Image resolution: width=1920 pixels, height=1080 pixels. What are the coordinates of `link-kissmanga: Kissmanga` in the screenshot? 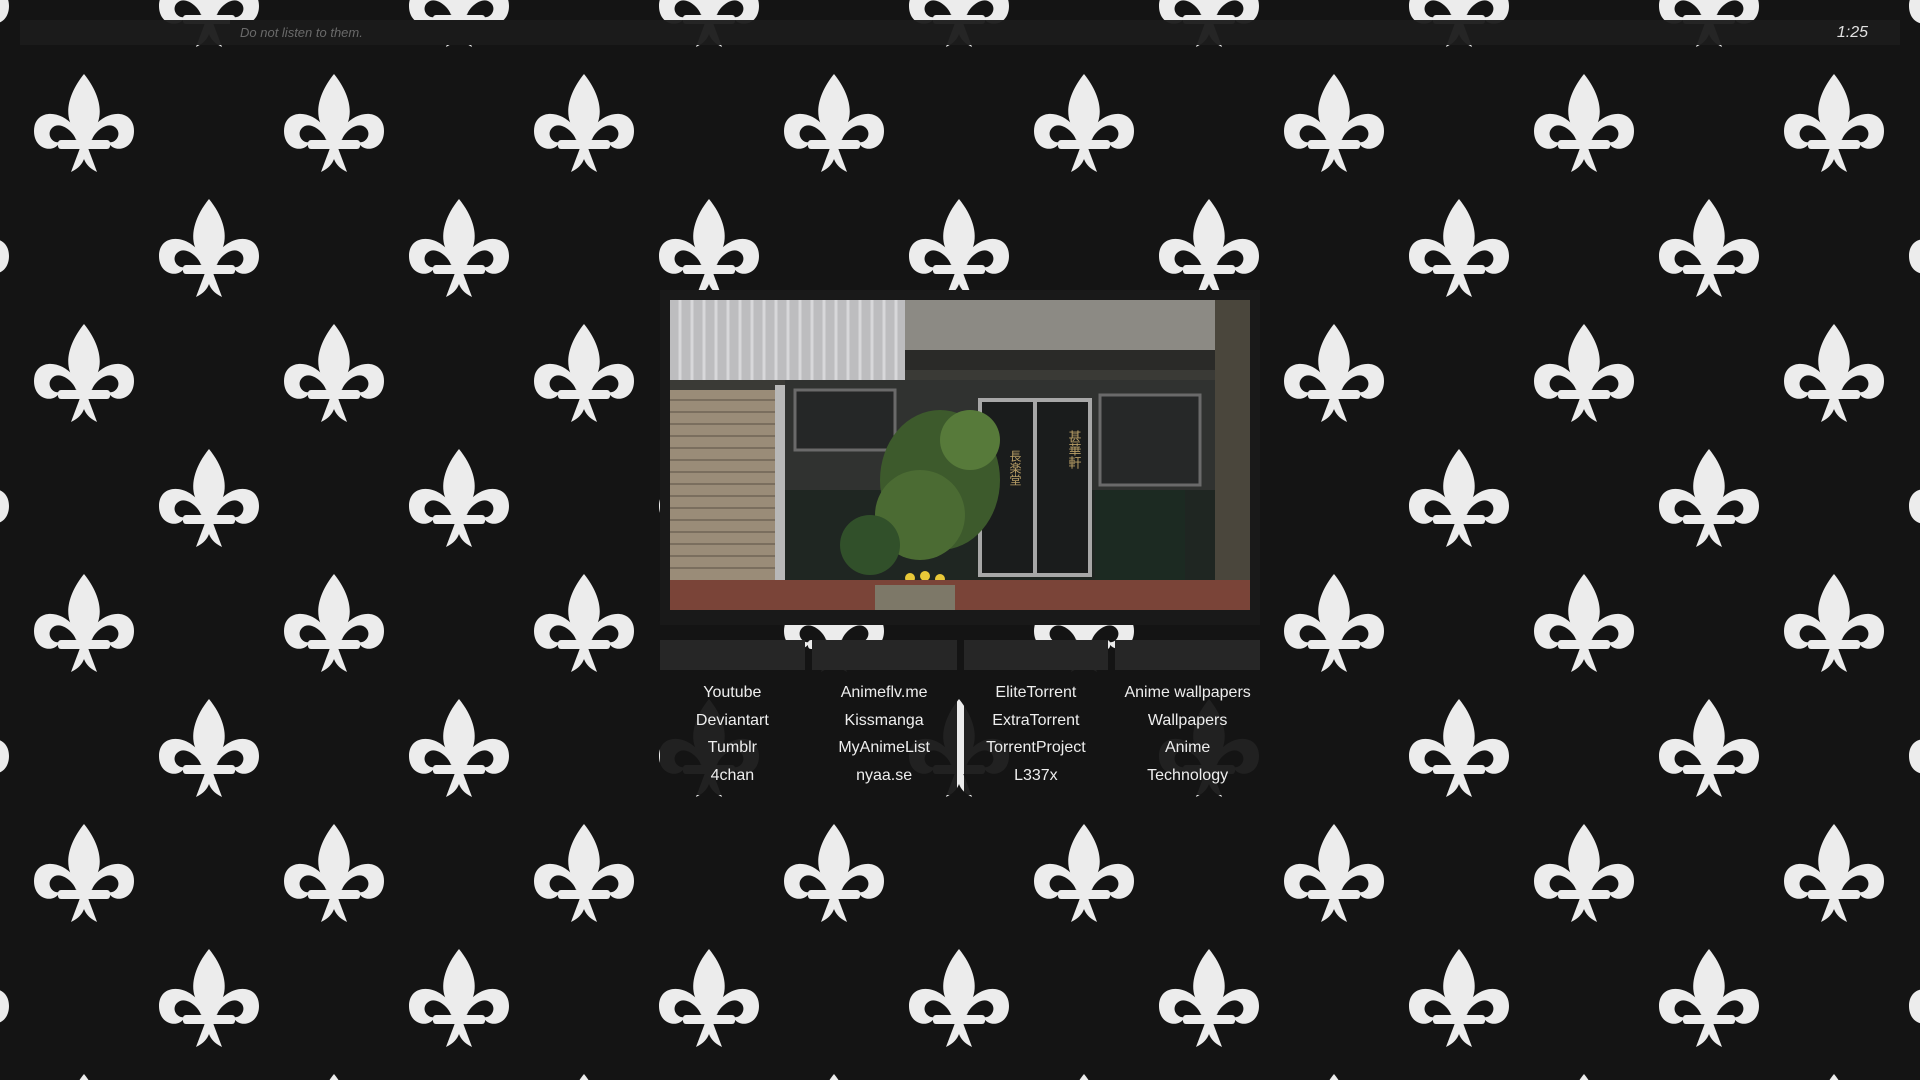 It's located at (884, 720).